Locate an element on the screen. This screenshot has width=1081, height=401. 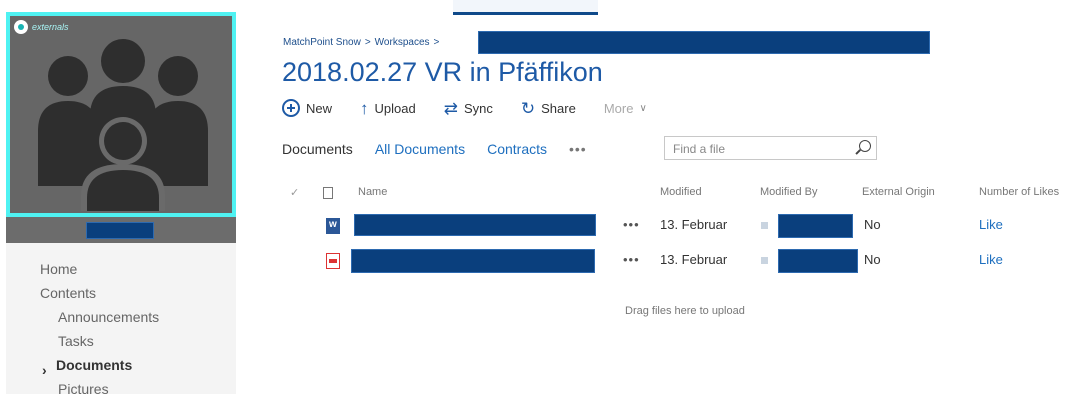
select-all-checkmark-icon: ✓ is located at coordinates (294, 192).